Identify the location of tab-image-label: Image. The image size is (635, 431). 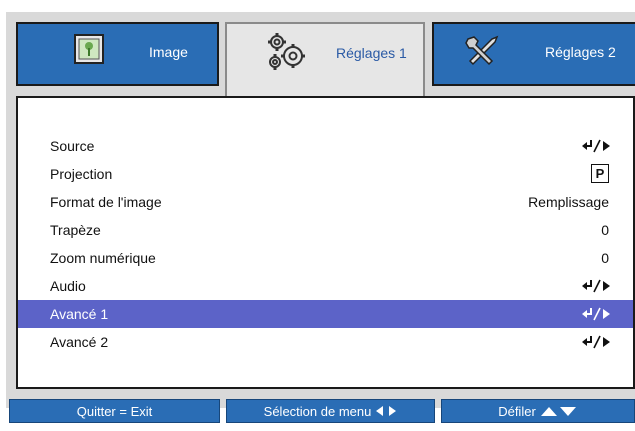
(168, 52).